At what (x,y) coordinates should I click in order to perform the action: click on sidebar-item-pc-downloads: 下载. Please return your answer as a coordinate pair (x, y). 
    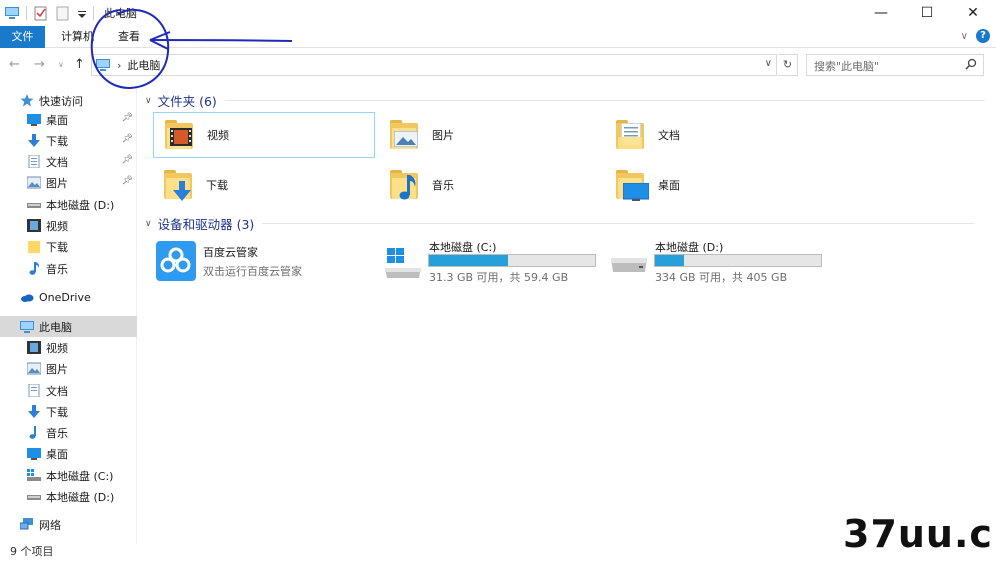
    Looking at the image, I should click on (68, 411).